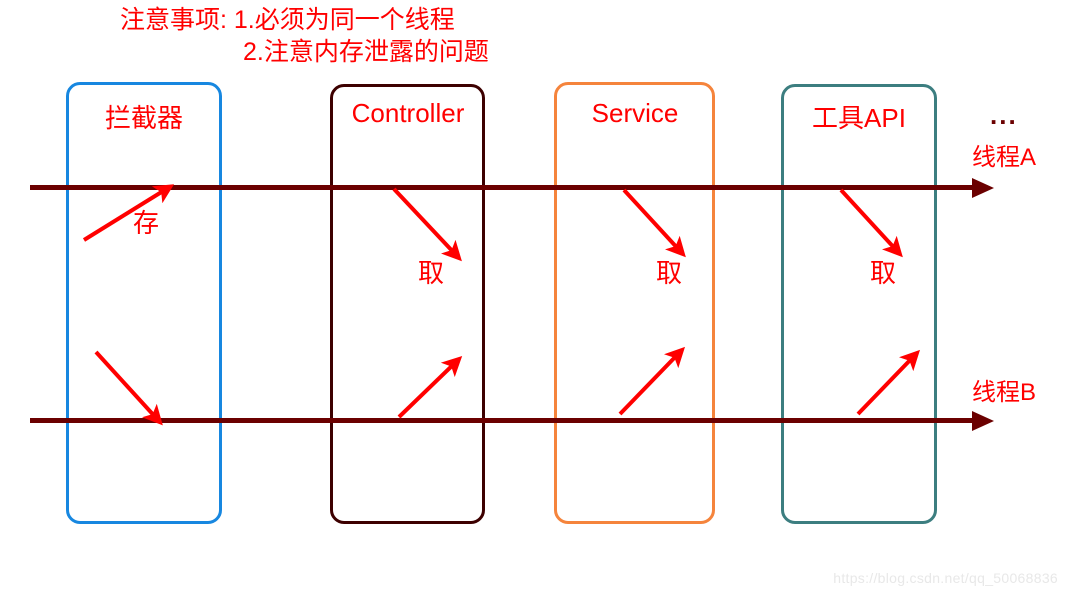 The width and height of the screenshot is (1072, 600). What do you see at coordinates (635, 113) in the screenshot?
I see `lane-label-3: Service` at bounding box center [635, 113].